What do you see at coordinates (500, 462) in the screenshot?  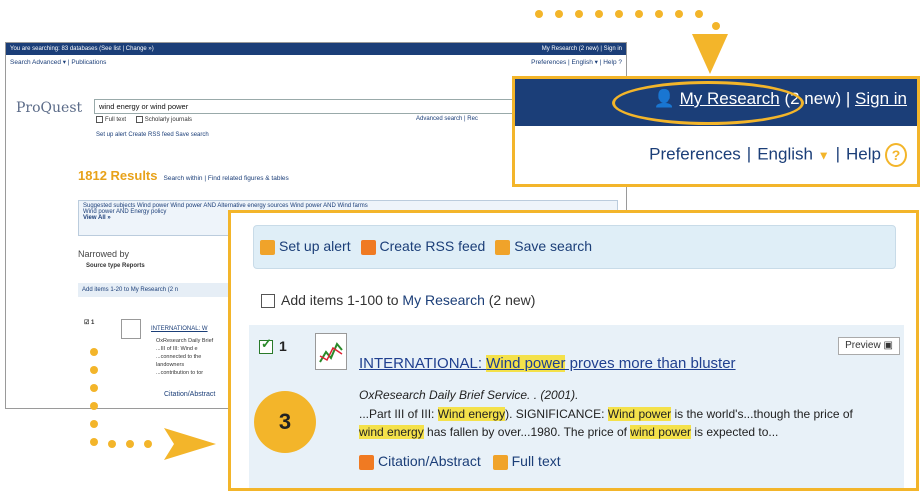 I see `full-text-icon` at bounding box center [500, 462].